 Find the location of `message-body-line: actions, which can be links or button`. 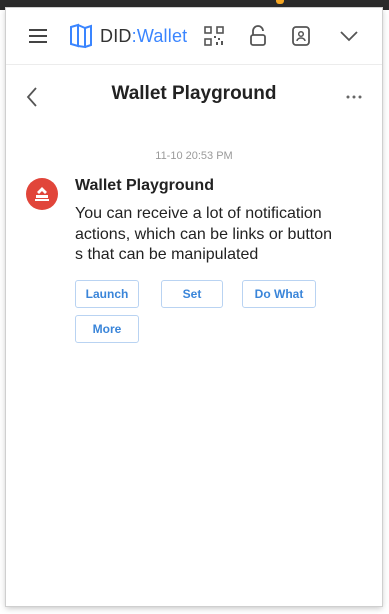

message-body-line: actions, which can be links or button is located at coordinates (204, 234).